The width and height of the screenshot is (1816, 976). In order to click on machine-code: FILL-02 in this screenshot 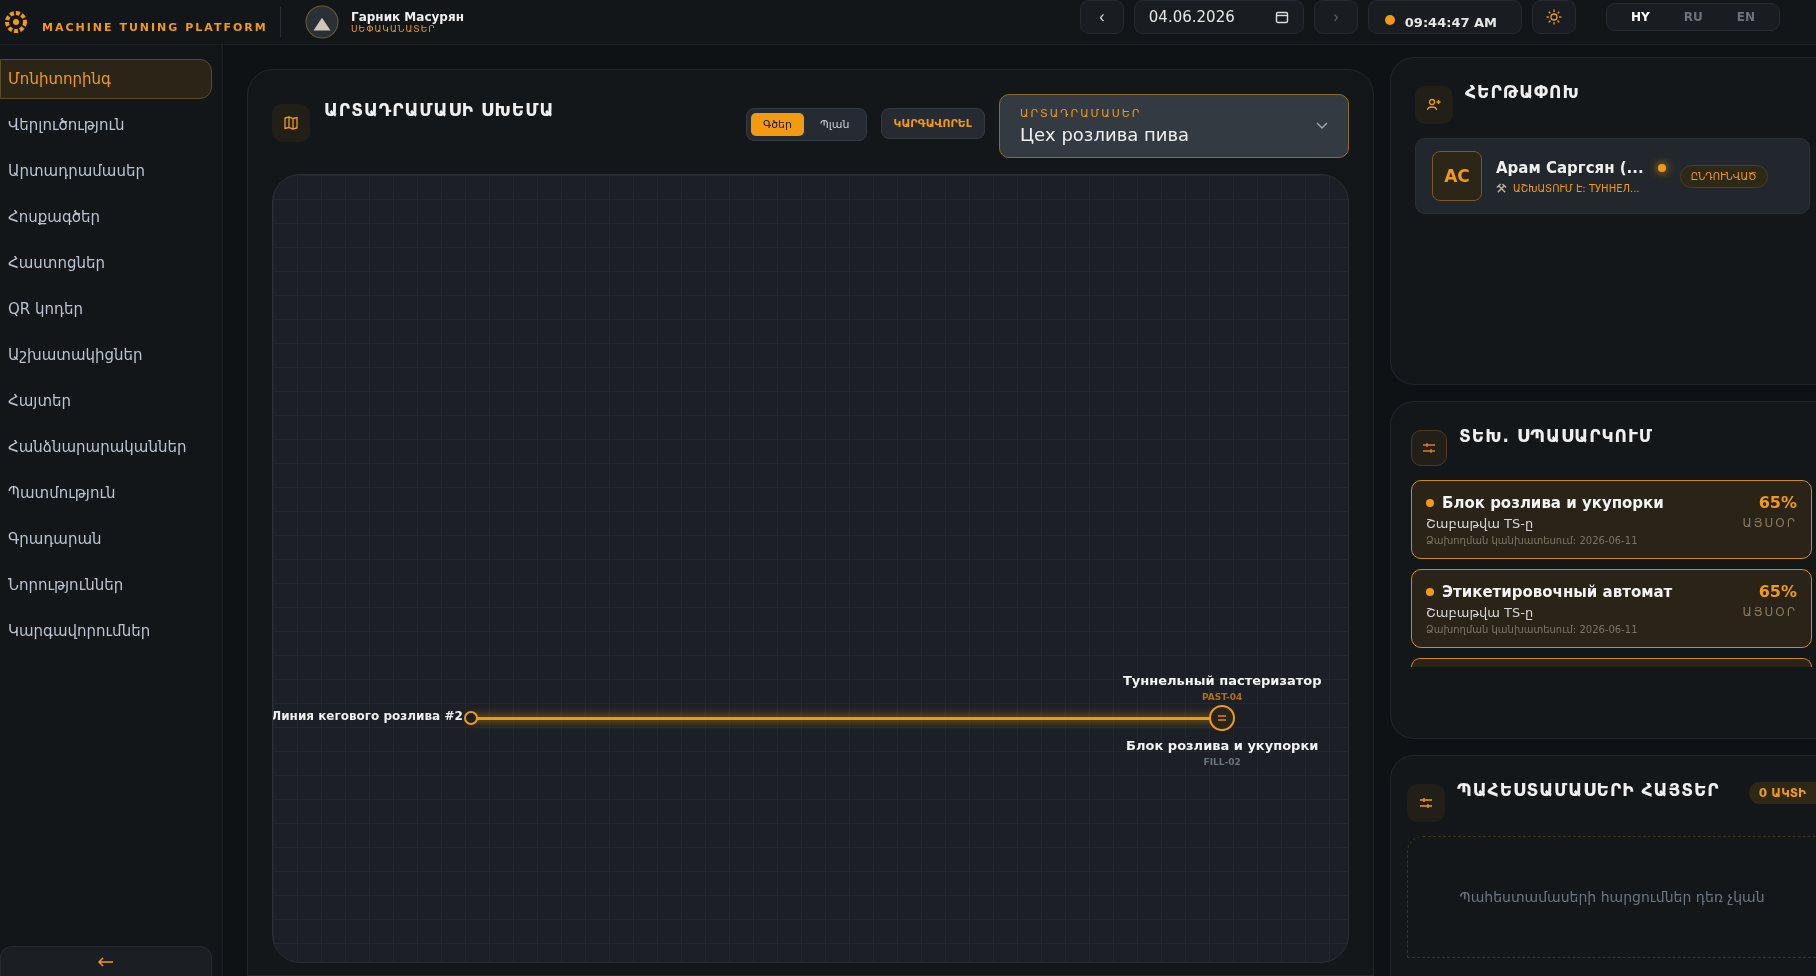, I will do `click(1222, 762)`.